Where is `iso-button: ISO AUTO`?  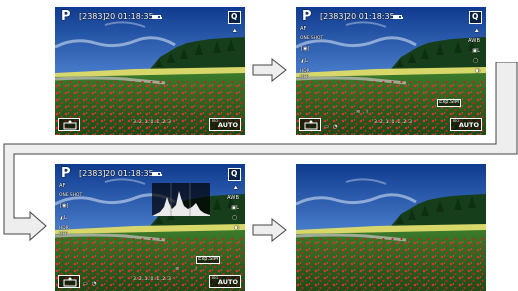
iso-button: ISO AUTO is located at coordinates (225, 281).